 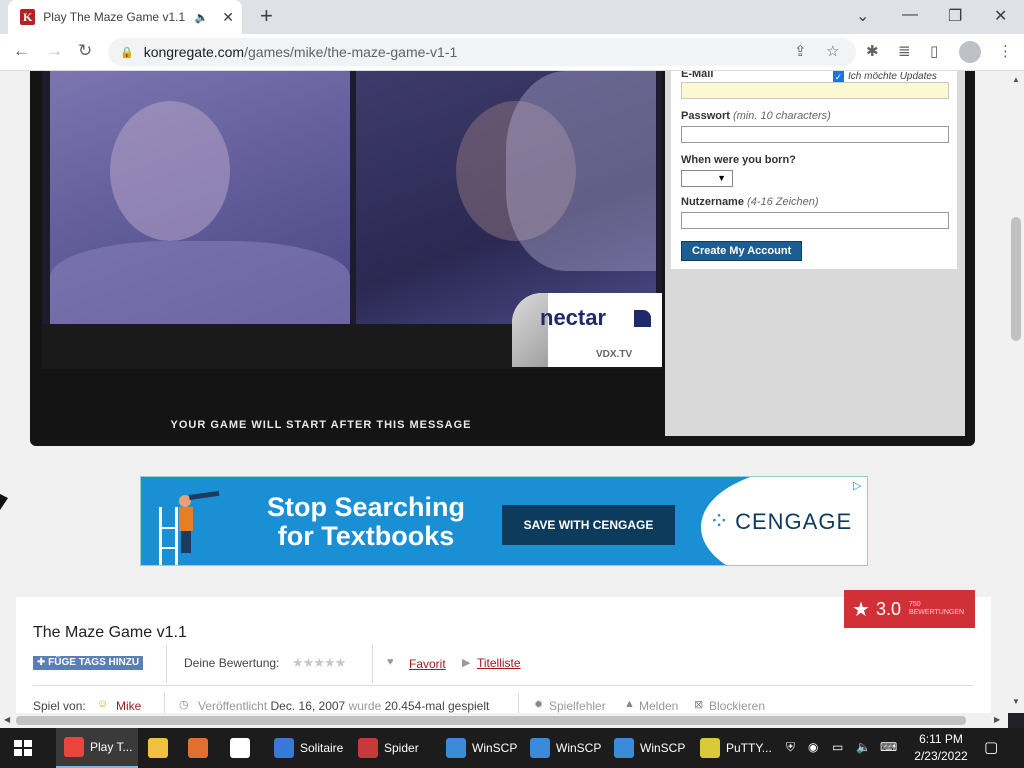 What do you see at coordinates (910, 15) in the screenshot?
I see `minimize-button: —` at bounding box center [910, 15].